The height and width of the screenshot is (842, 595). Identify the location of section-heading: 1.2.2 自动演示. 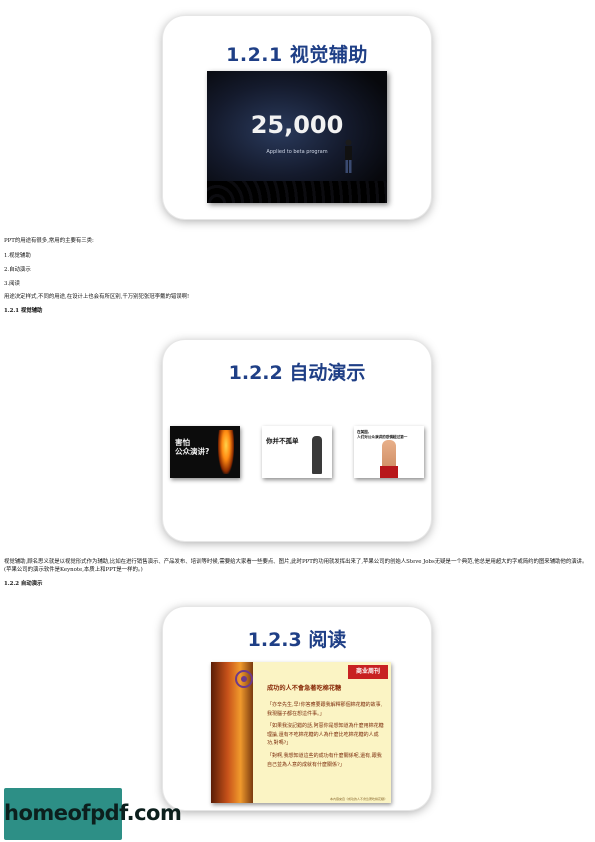
(23, 584).